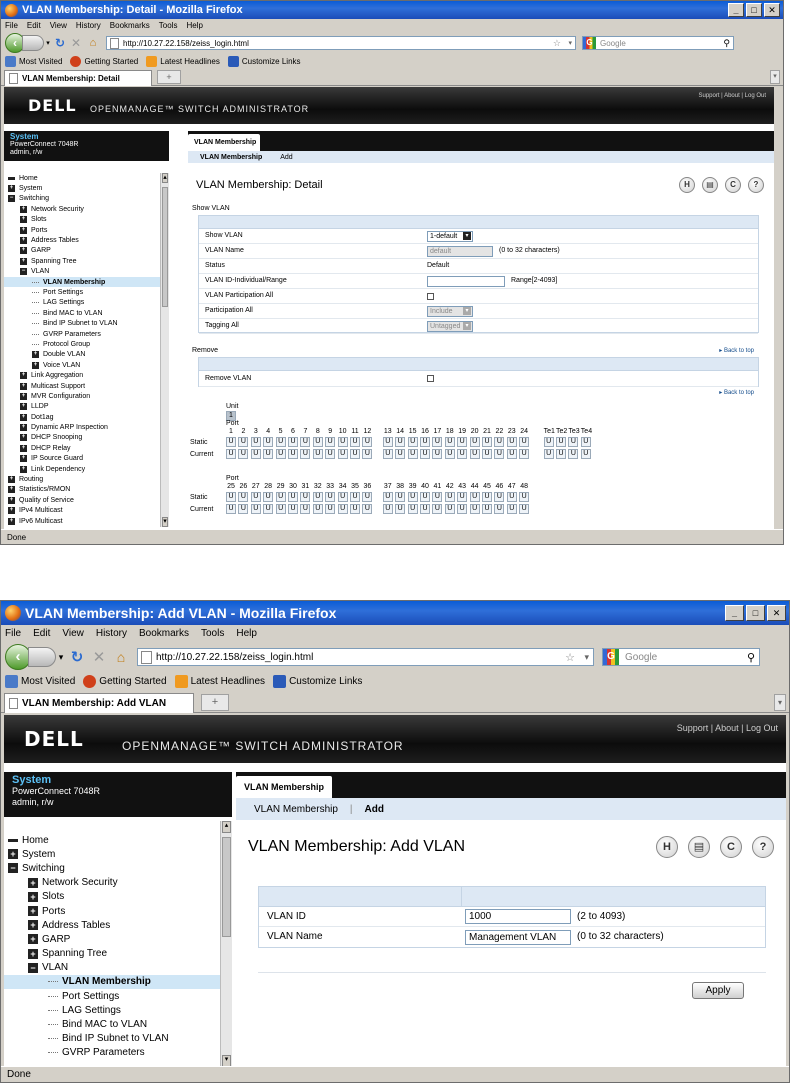 The height and width of the screenshot is (1083, 790). What do you see at coordinates (570, 43) in the screenshot?
I see `url-dropdown-icon: ▾` at bounding box center [570, 43].